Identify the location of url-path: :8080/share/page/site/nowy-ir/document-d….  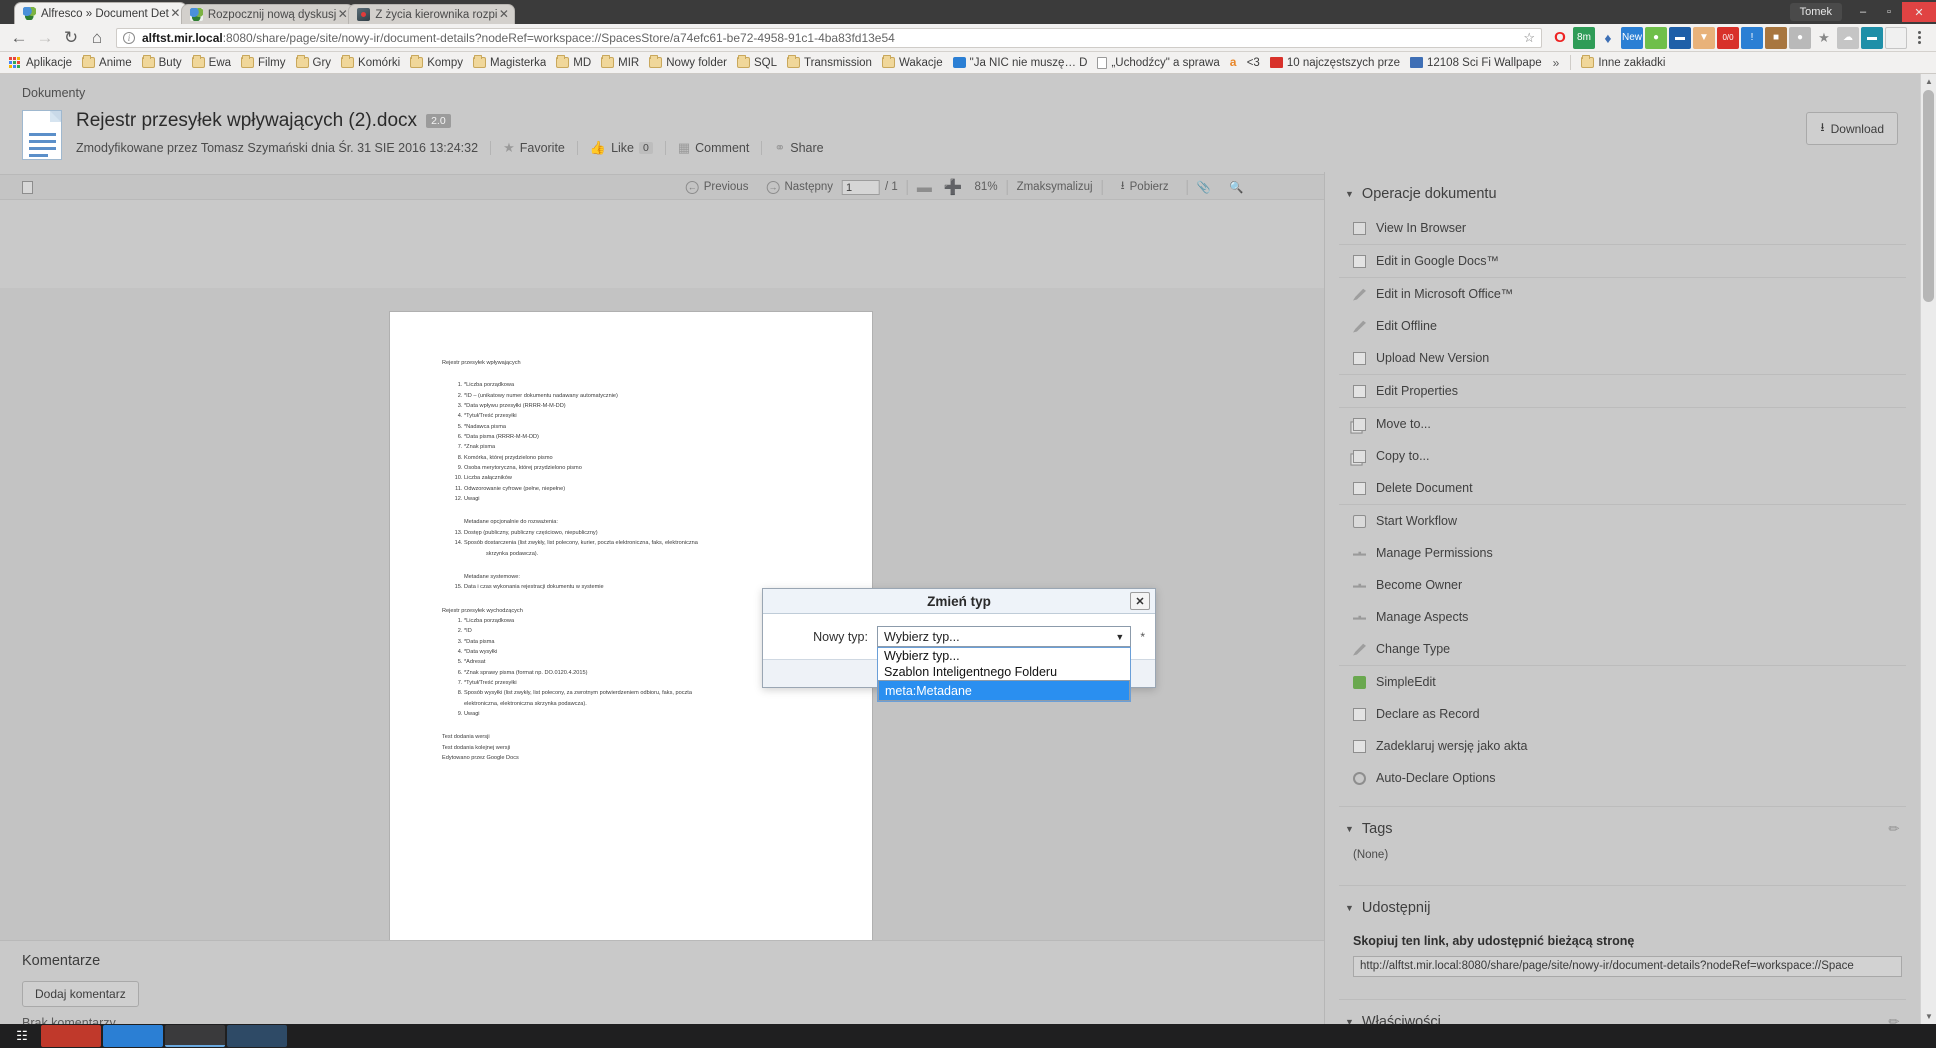
(558, 37).